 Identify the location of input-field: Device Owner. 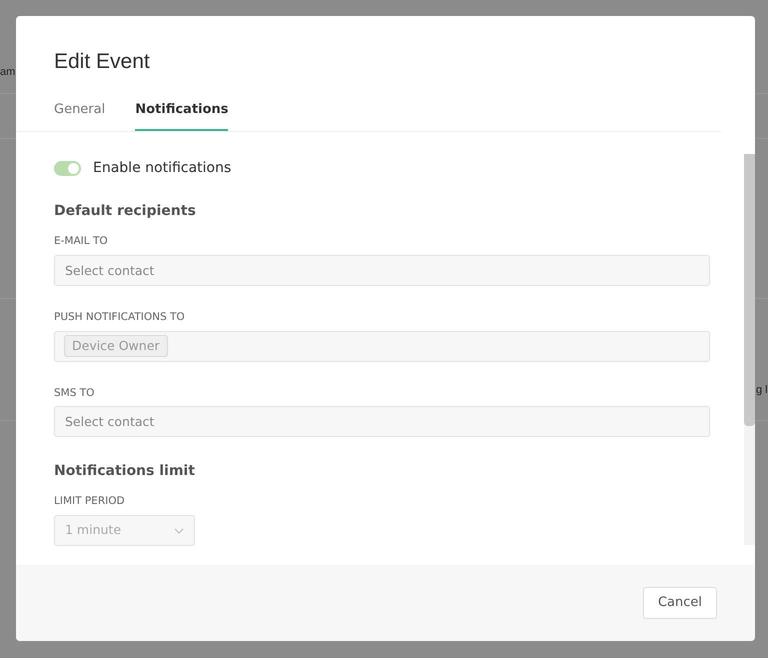
(382, 346).